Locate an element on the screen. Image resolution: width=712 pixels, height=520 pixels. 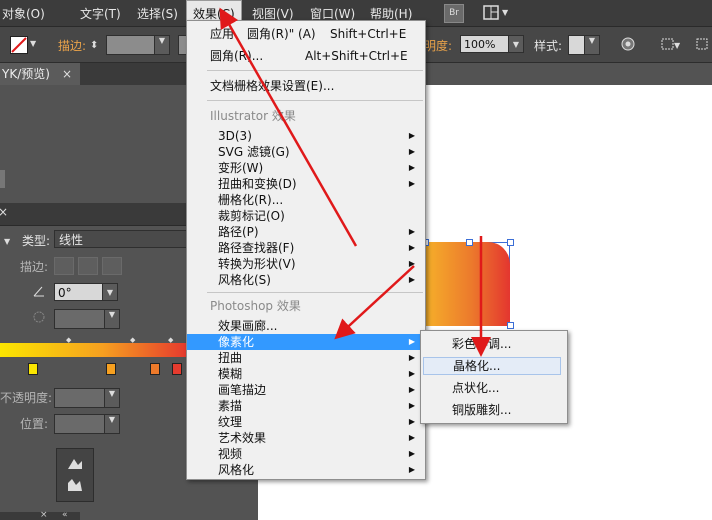
arrow-to-effect-menu is located at coordinates (288, 127).